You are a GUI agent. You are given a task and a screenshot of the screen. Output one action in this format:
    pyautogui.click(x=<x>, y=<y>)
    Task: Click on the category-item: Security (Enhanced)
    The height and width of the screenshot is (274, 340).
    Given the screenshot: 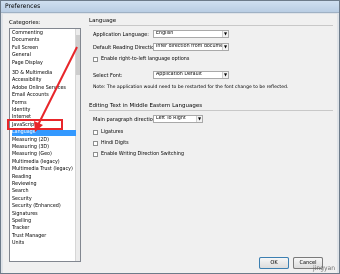 What is the action you would take?
    pyautogui.click(x=44, y=207)
    